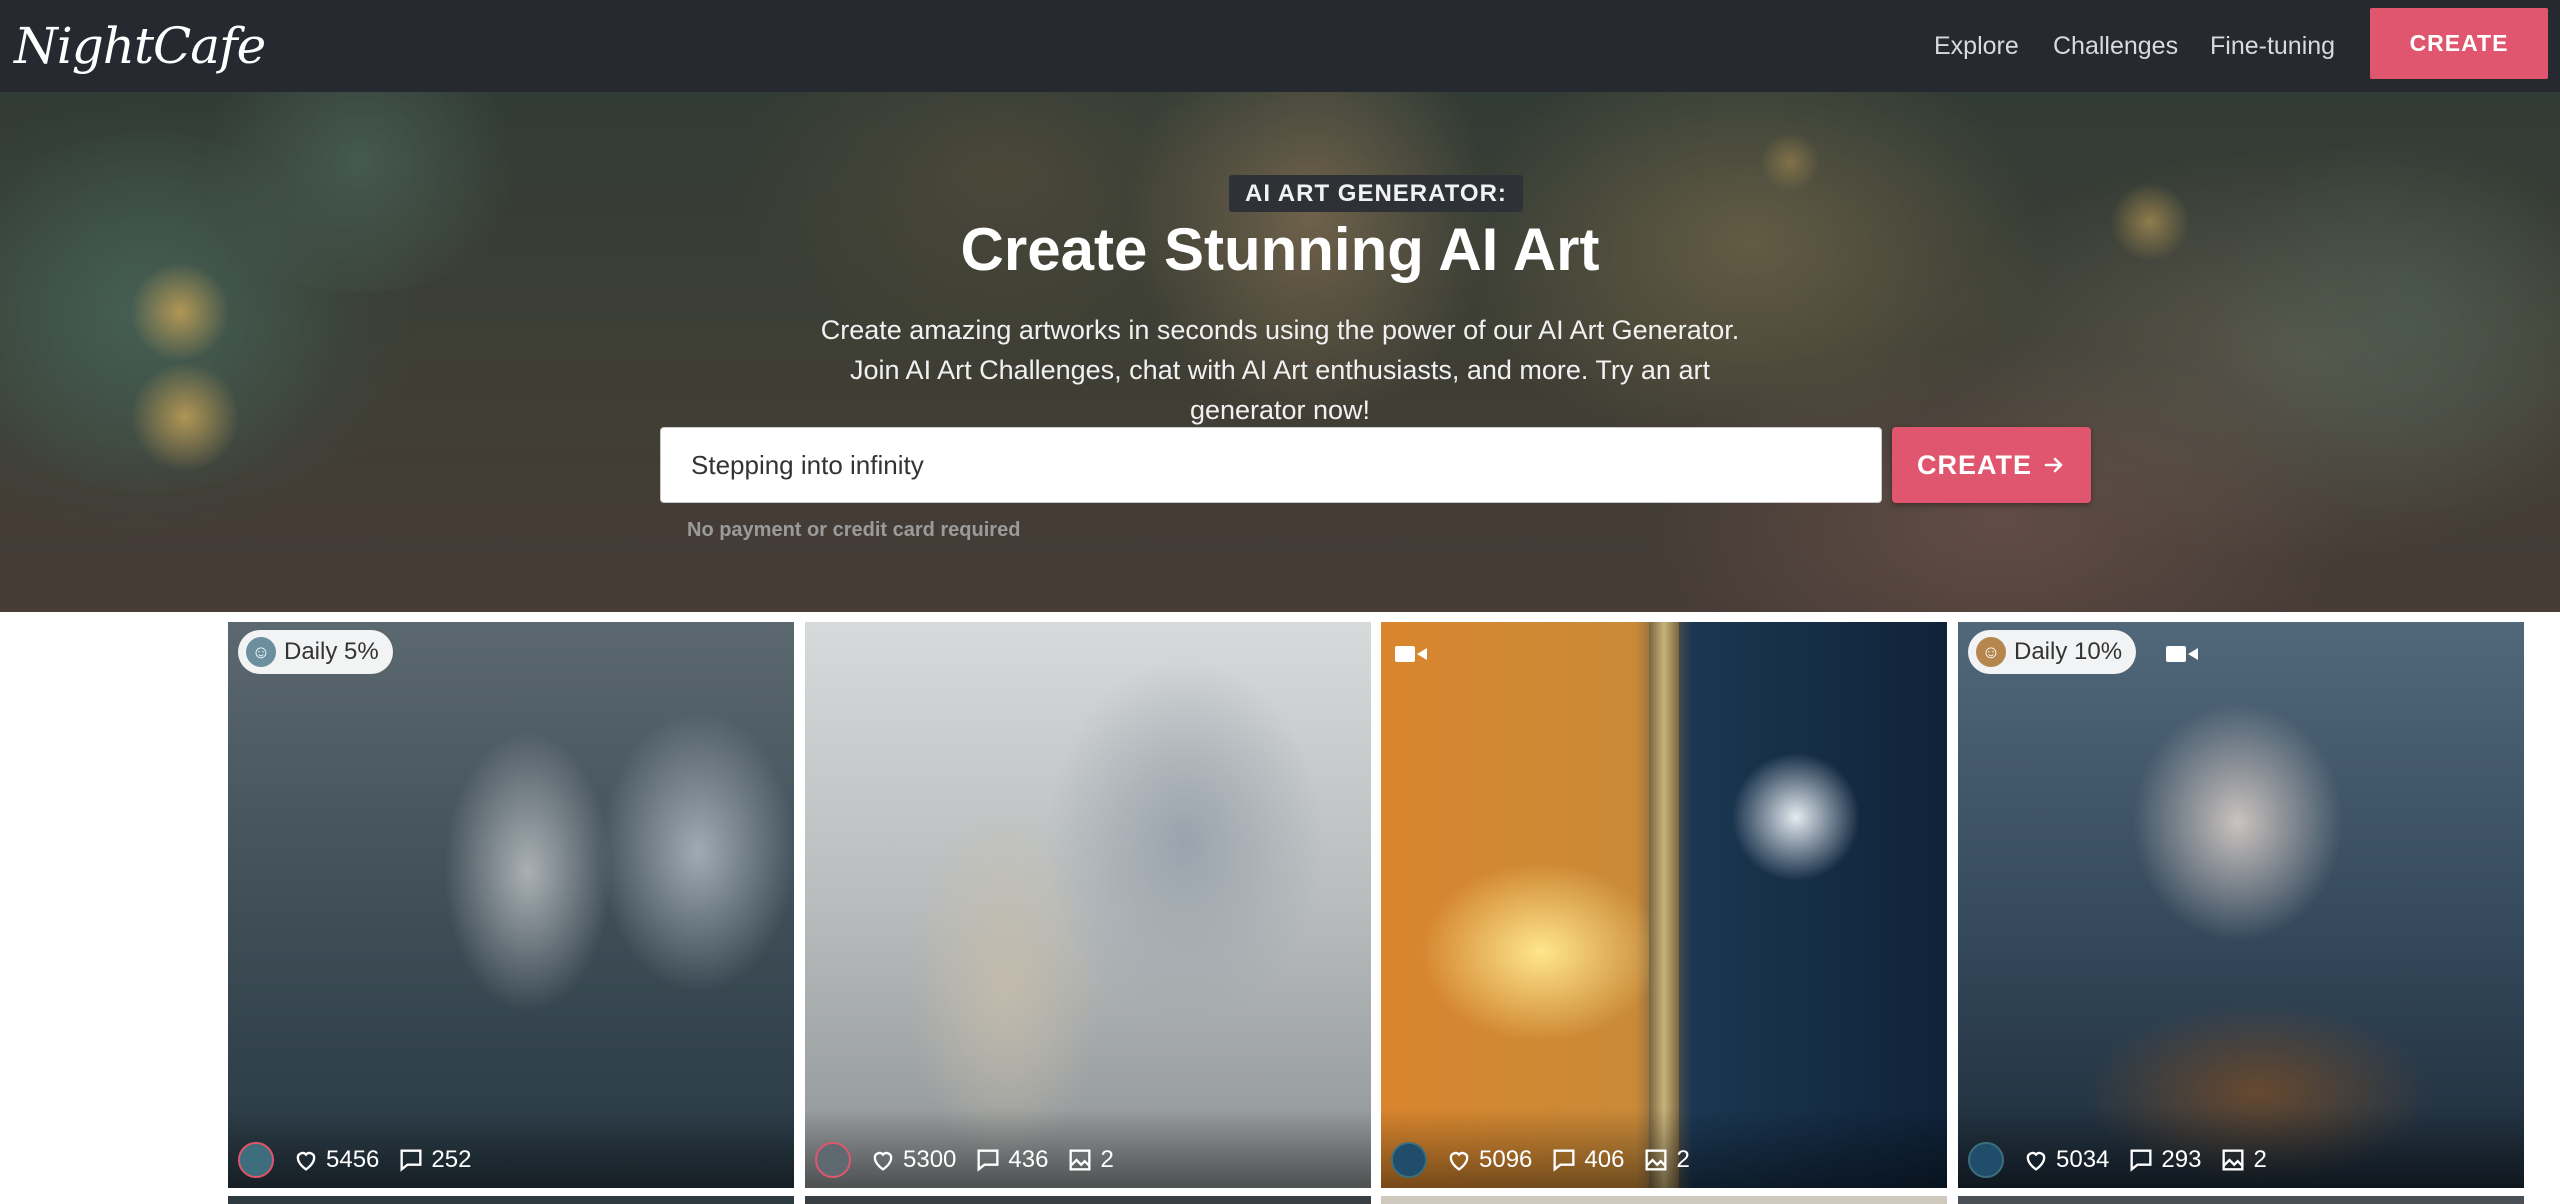 The width and height of the screenshot is (2560, 1204). Describe the element at coordinates (1540, 1160) in the screenshot. I see `card-stats: 5096 406 2` at that location.